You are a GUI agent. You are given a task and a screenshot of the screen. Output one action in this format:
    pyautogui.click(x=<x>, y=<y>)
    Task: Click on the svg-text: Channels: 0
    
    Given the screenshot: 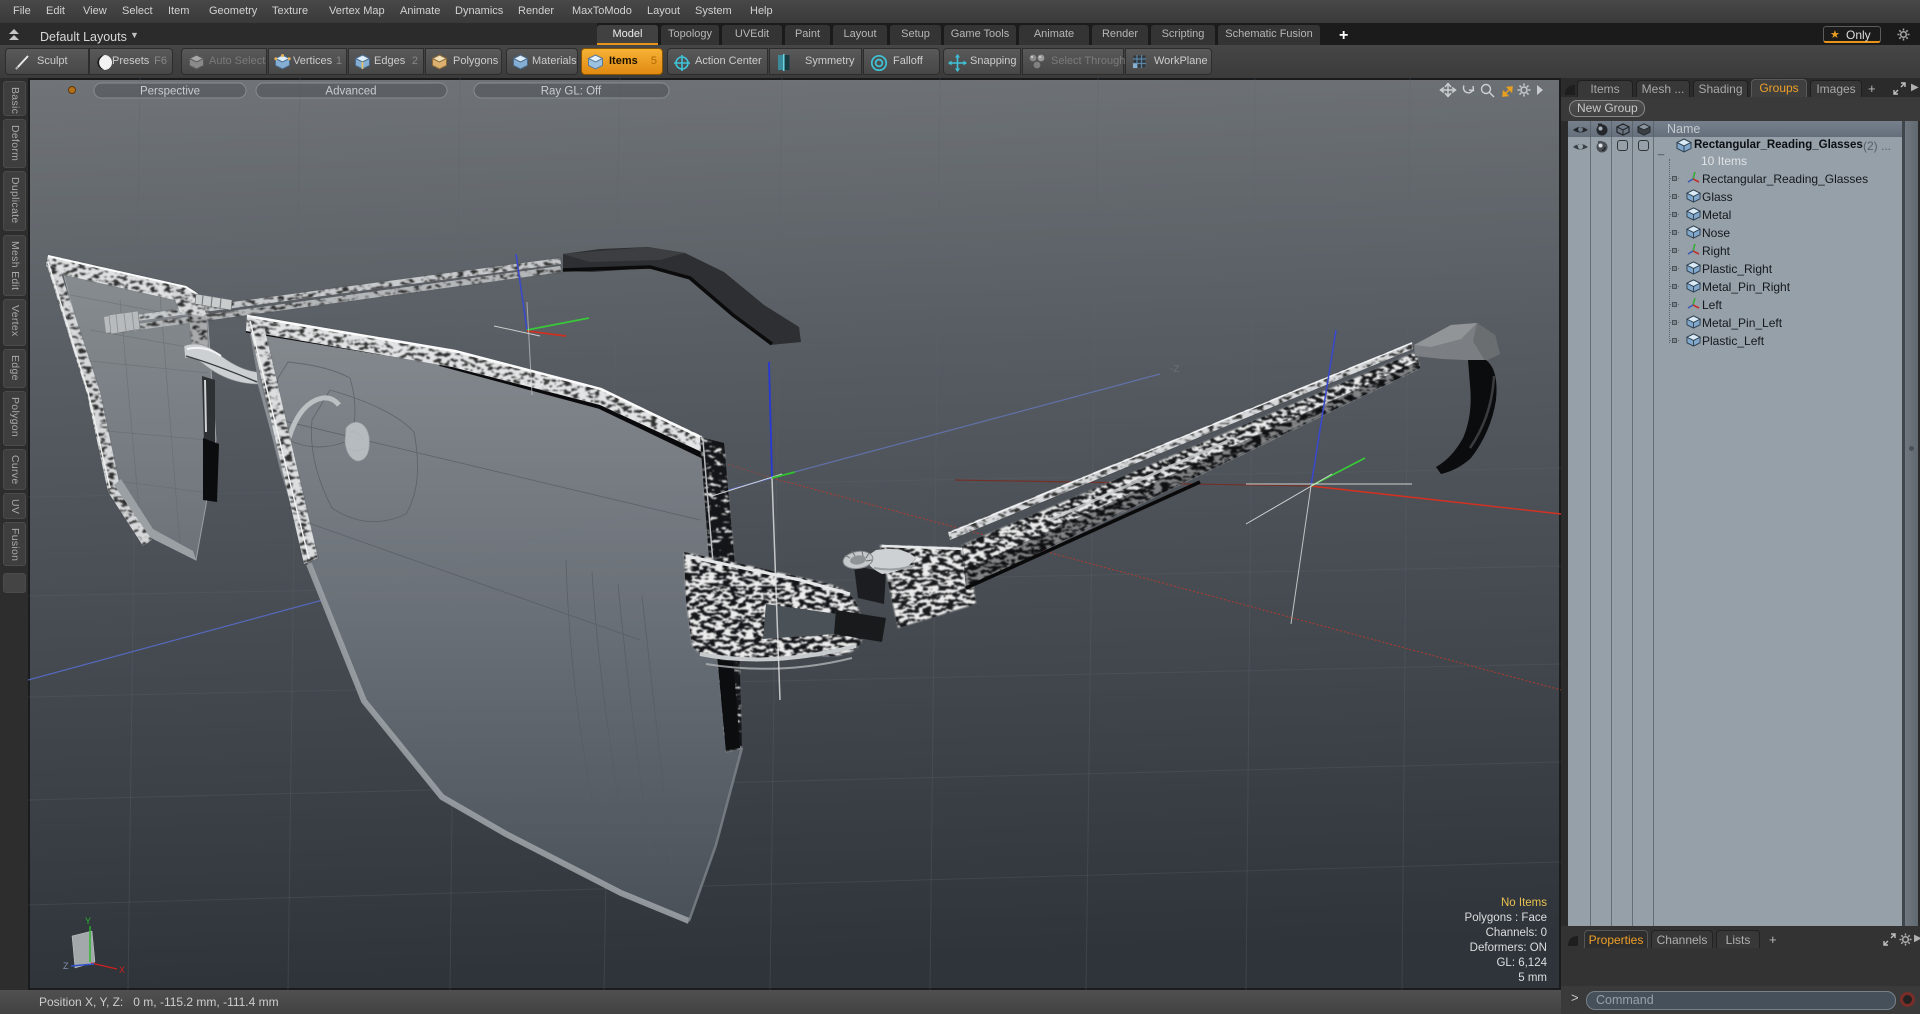 What is the action you would take?
    pyautogui.click(x=1516, y=933)
    